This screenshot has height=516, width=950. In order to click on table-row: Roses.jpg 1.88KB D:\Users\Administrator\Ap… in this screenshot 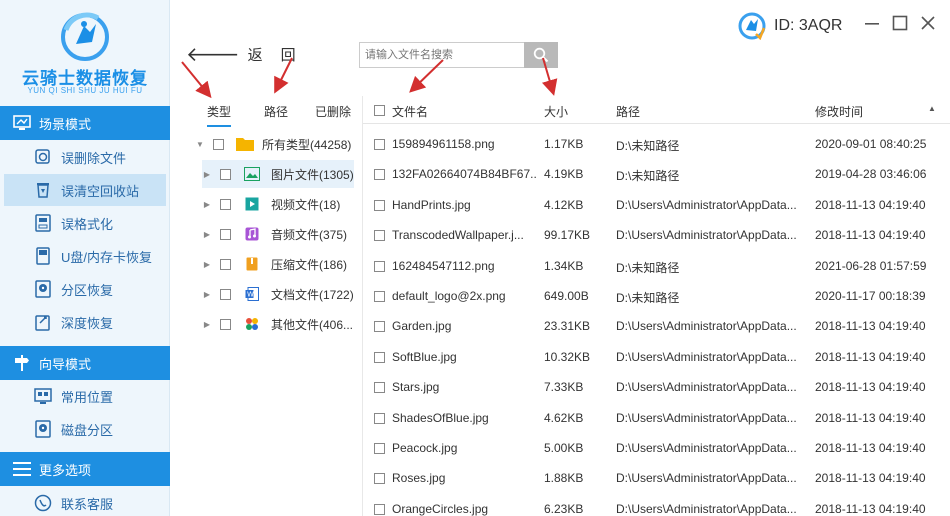, I will do `click(656, 478)`.